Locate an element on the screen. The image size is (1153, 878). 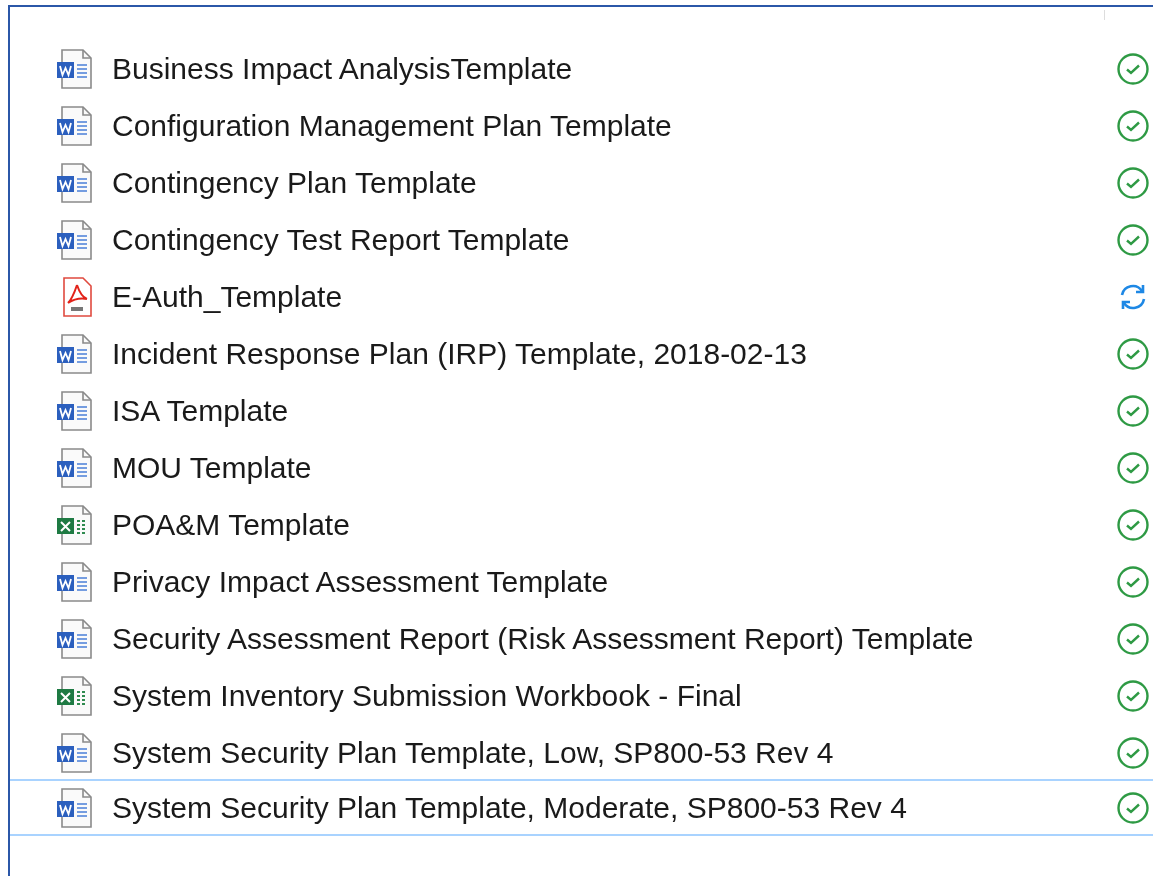
file-name: System Security Plan Template, Moderate, SP800-53 Rev 4 is located at coordinates (510, 807).